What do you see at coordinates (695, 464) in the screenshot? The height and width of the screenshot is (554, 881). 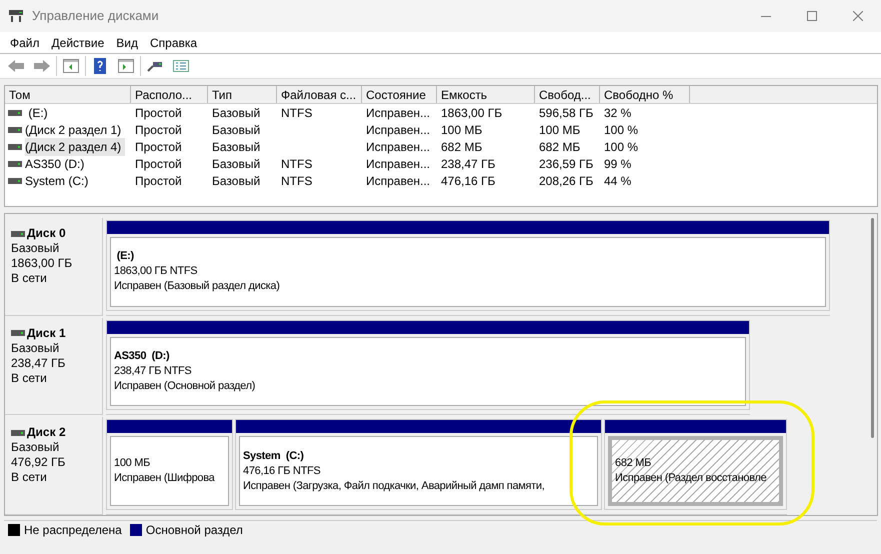 I see `partition-block: 682 МБ Исправен (Раздел восстановле` at bounding box center [695, 464].